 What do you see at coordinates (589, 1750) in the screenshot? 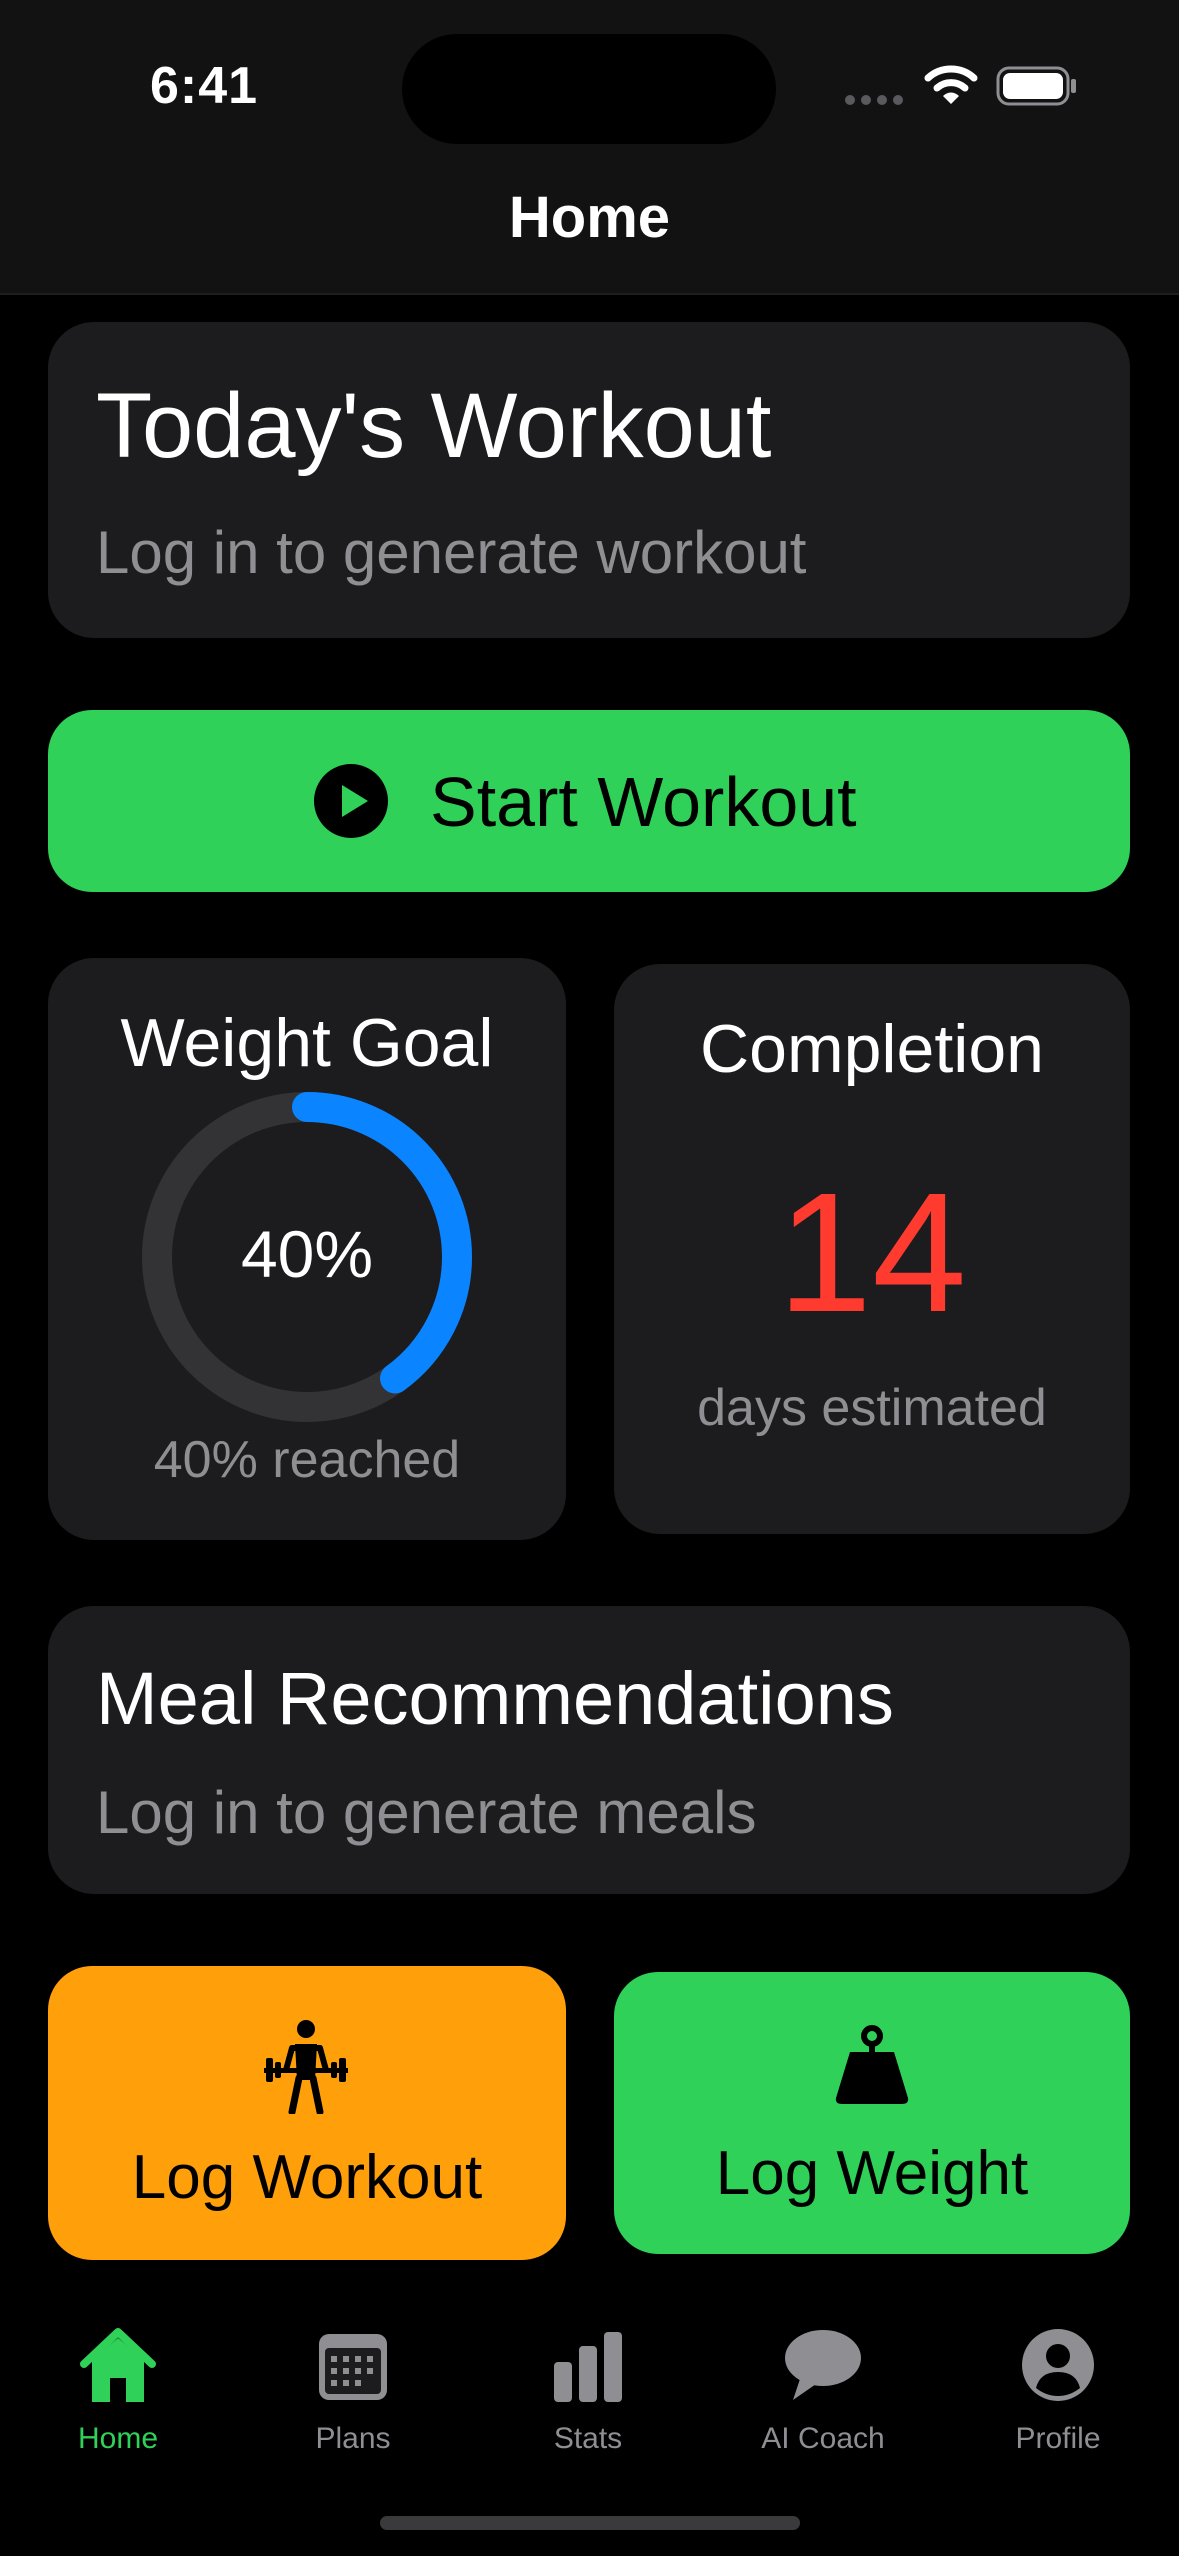
I see `meal-recommendations-card` at bounding box center [589, 1750].